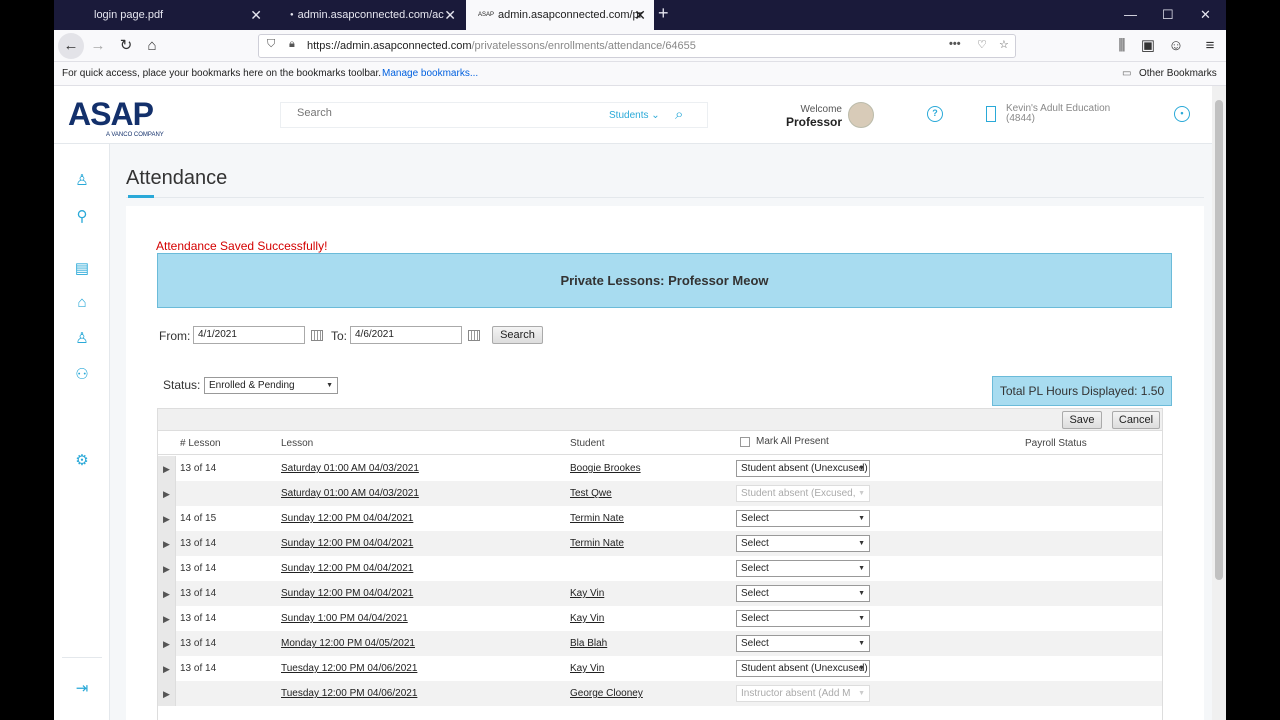  Describe the element at coordinates (591, 493) in the screenshot. I see `student-link: Test Qwe` at that location.